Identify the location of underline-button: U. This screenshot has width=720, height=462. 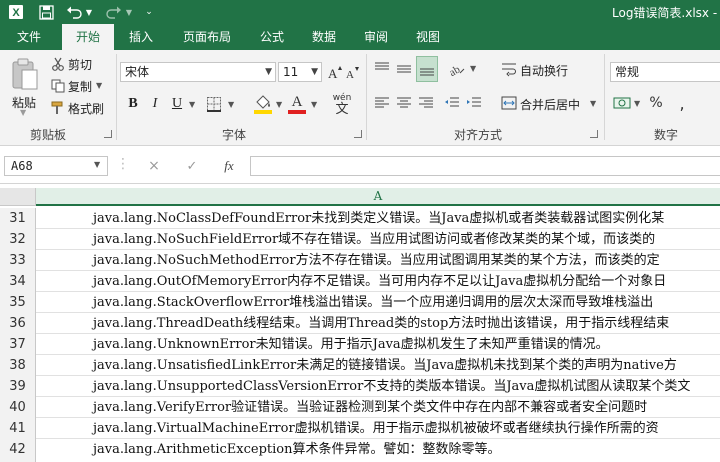
(177, 104).